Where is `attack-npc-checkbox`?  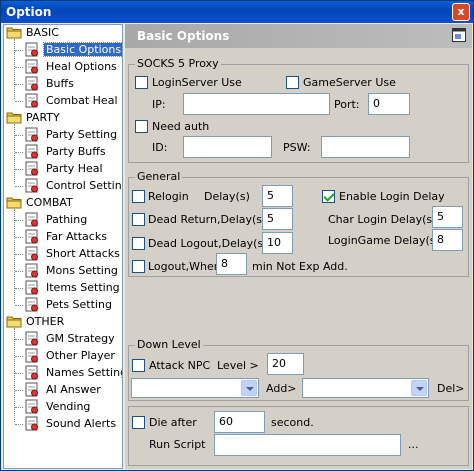
attack-npc-checkbox is located at coordinates (138, 365).